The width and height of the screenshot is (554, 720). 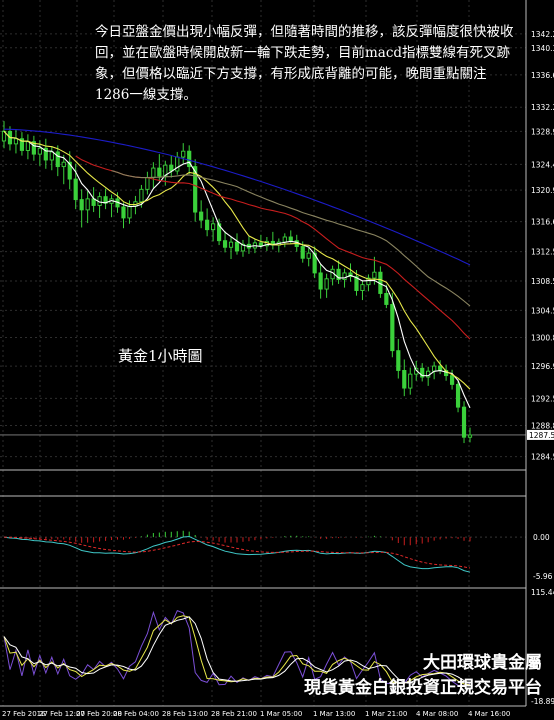 I want to click on price-tick-label: 1328.90, so click(x=542, y=131).